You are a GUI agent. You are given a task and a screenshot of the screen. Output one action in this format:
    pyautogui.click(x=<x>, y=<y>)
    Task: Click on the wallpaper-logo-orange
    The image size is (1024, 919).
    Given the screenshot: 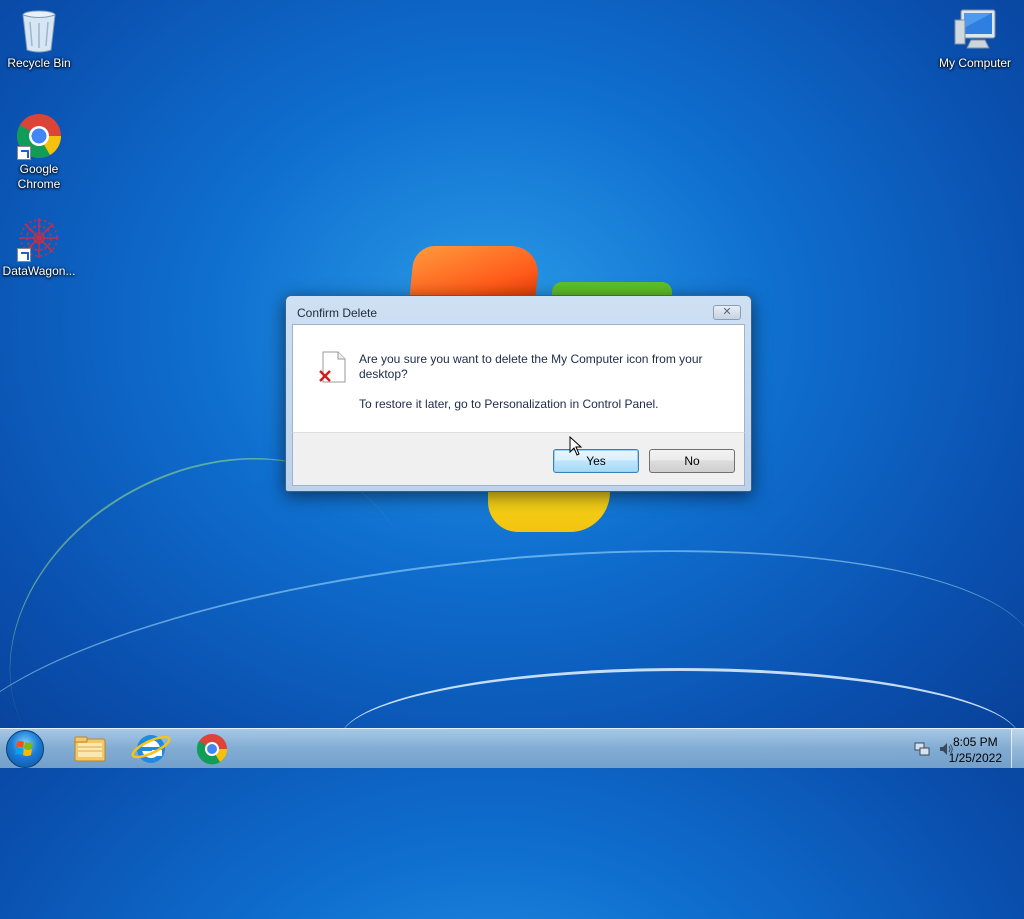 What is the action you would take?
    pyautogui.click(x=475, y=272)
    